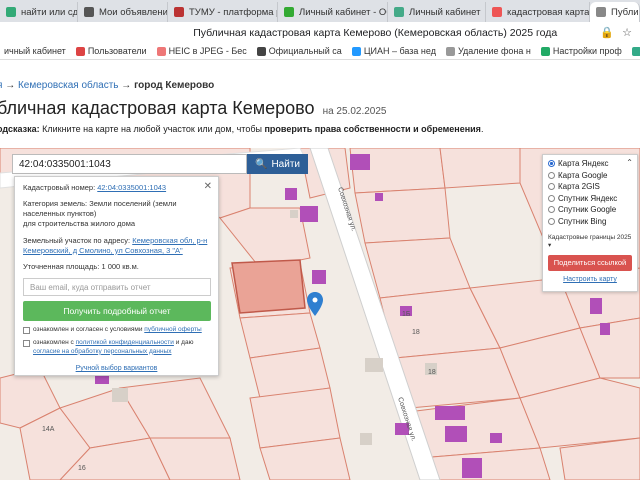 This screenshot has width=640, height=480. What do you see at coordinates (416, 332) in the screenshot?
I see `house-number: 18` at bounding box center [416, 332].